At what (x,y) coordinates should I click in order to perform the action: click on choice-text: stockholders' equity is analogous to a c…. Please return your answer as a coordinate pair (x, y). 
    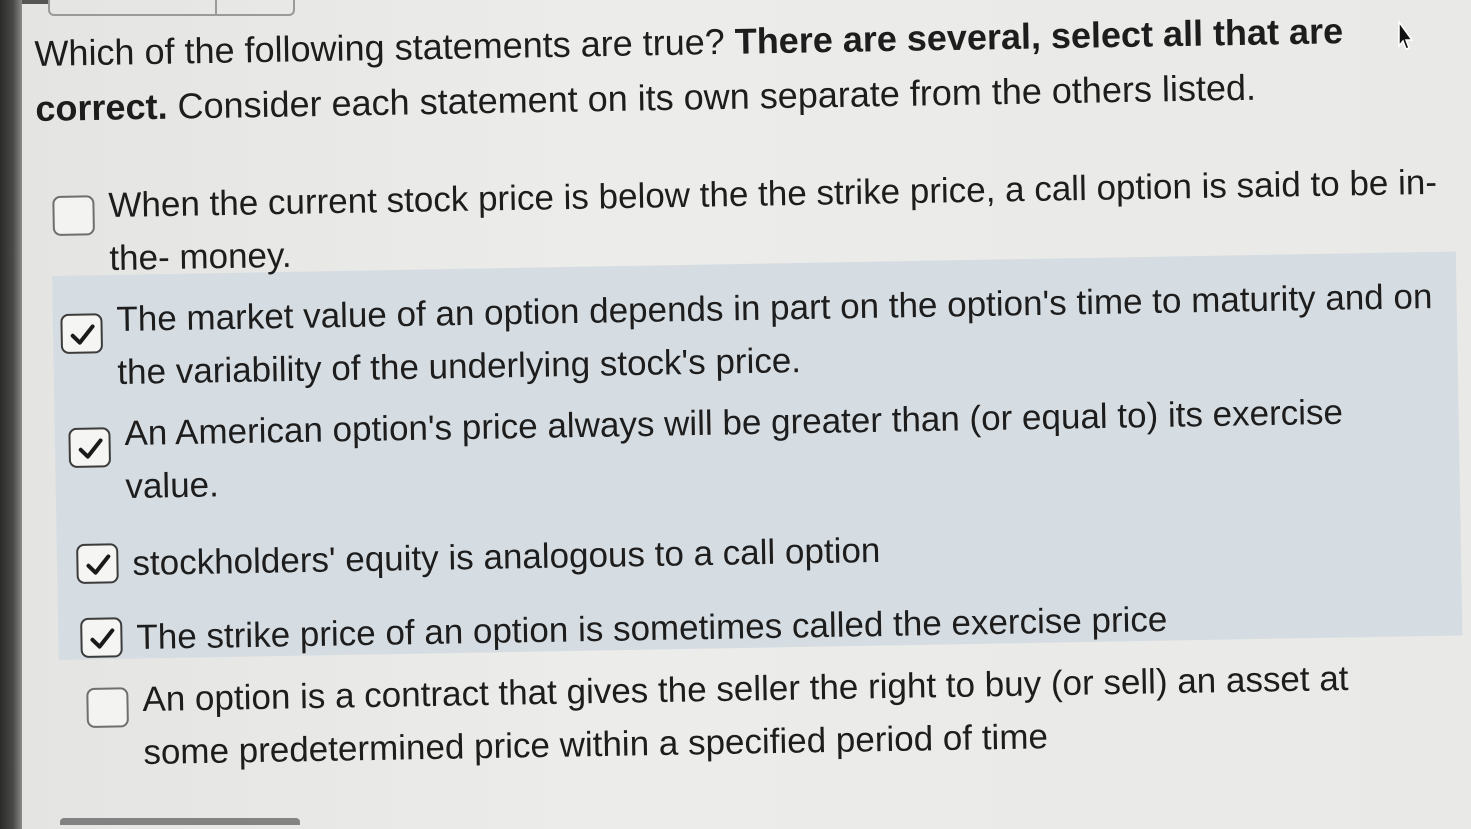
    Looking at the image, I should click on (506, 557).